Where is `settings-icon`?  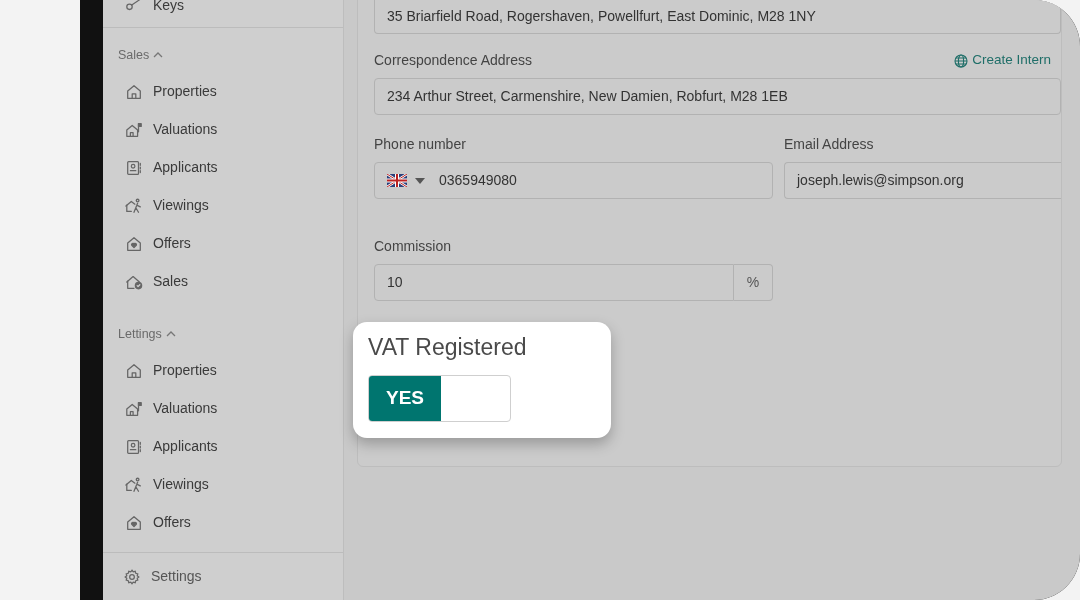 settings-icon is located at coordinates (132, 576).